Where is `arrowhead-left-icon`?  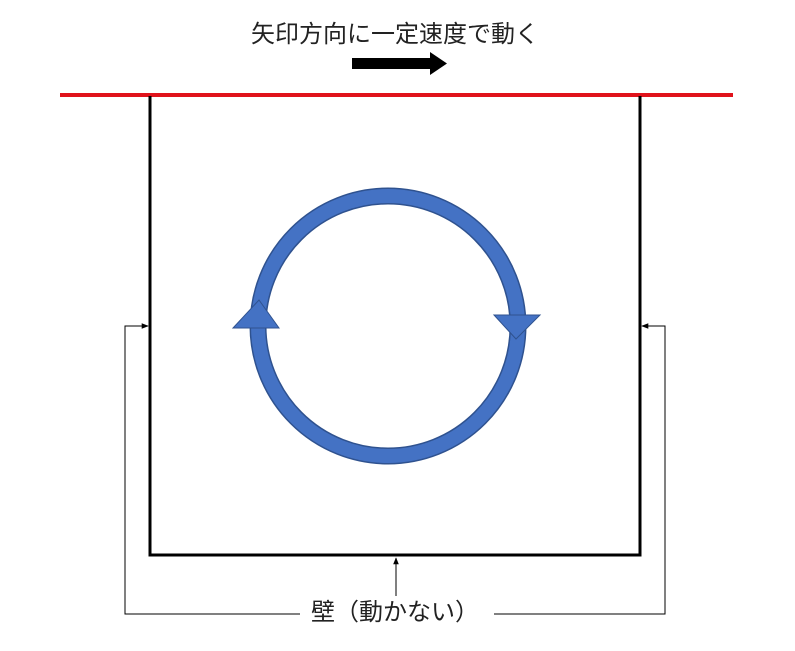
arrowhead-left-icon is located at coordinates (255, 314).